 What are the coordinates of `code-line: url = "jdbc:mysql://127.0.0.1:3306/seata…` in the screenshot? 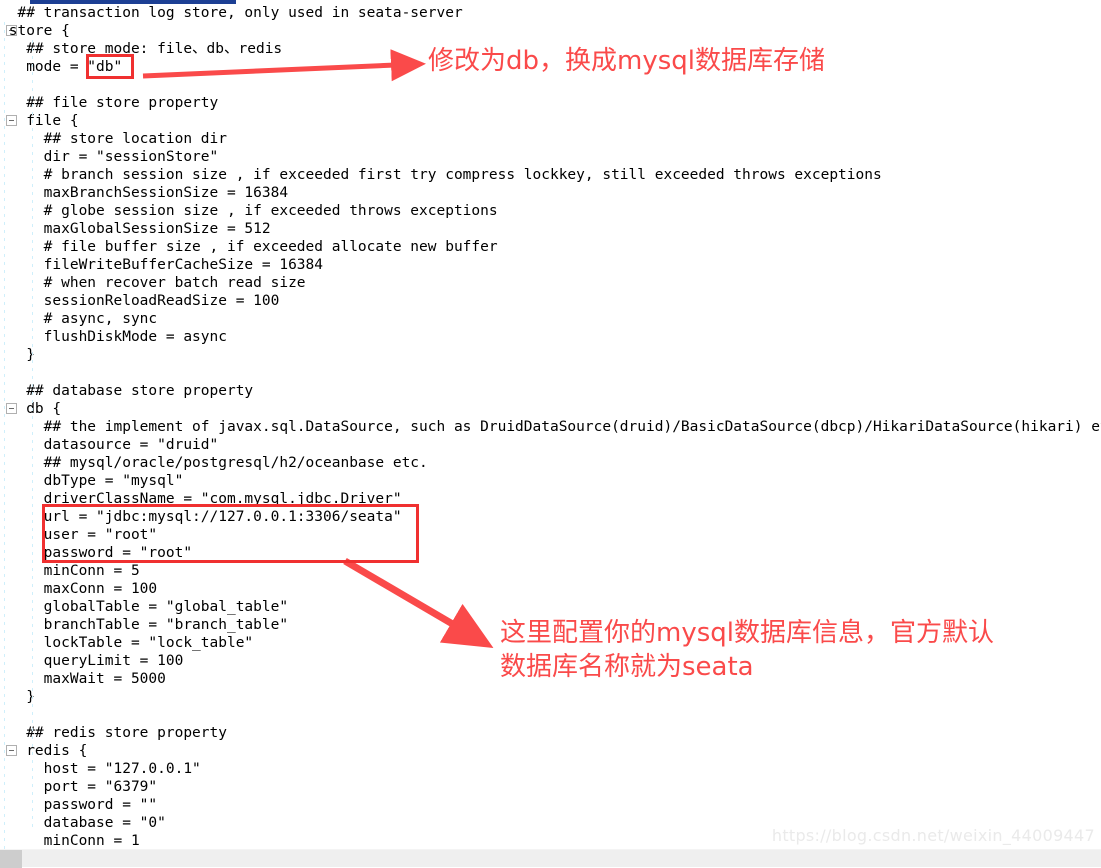 It's located at (550, 517).